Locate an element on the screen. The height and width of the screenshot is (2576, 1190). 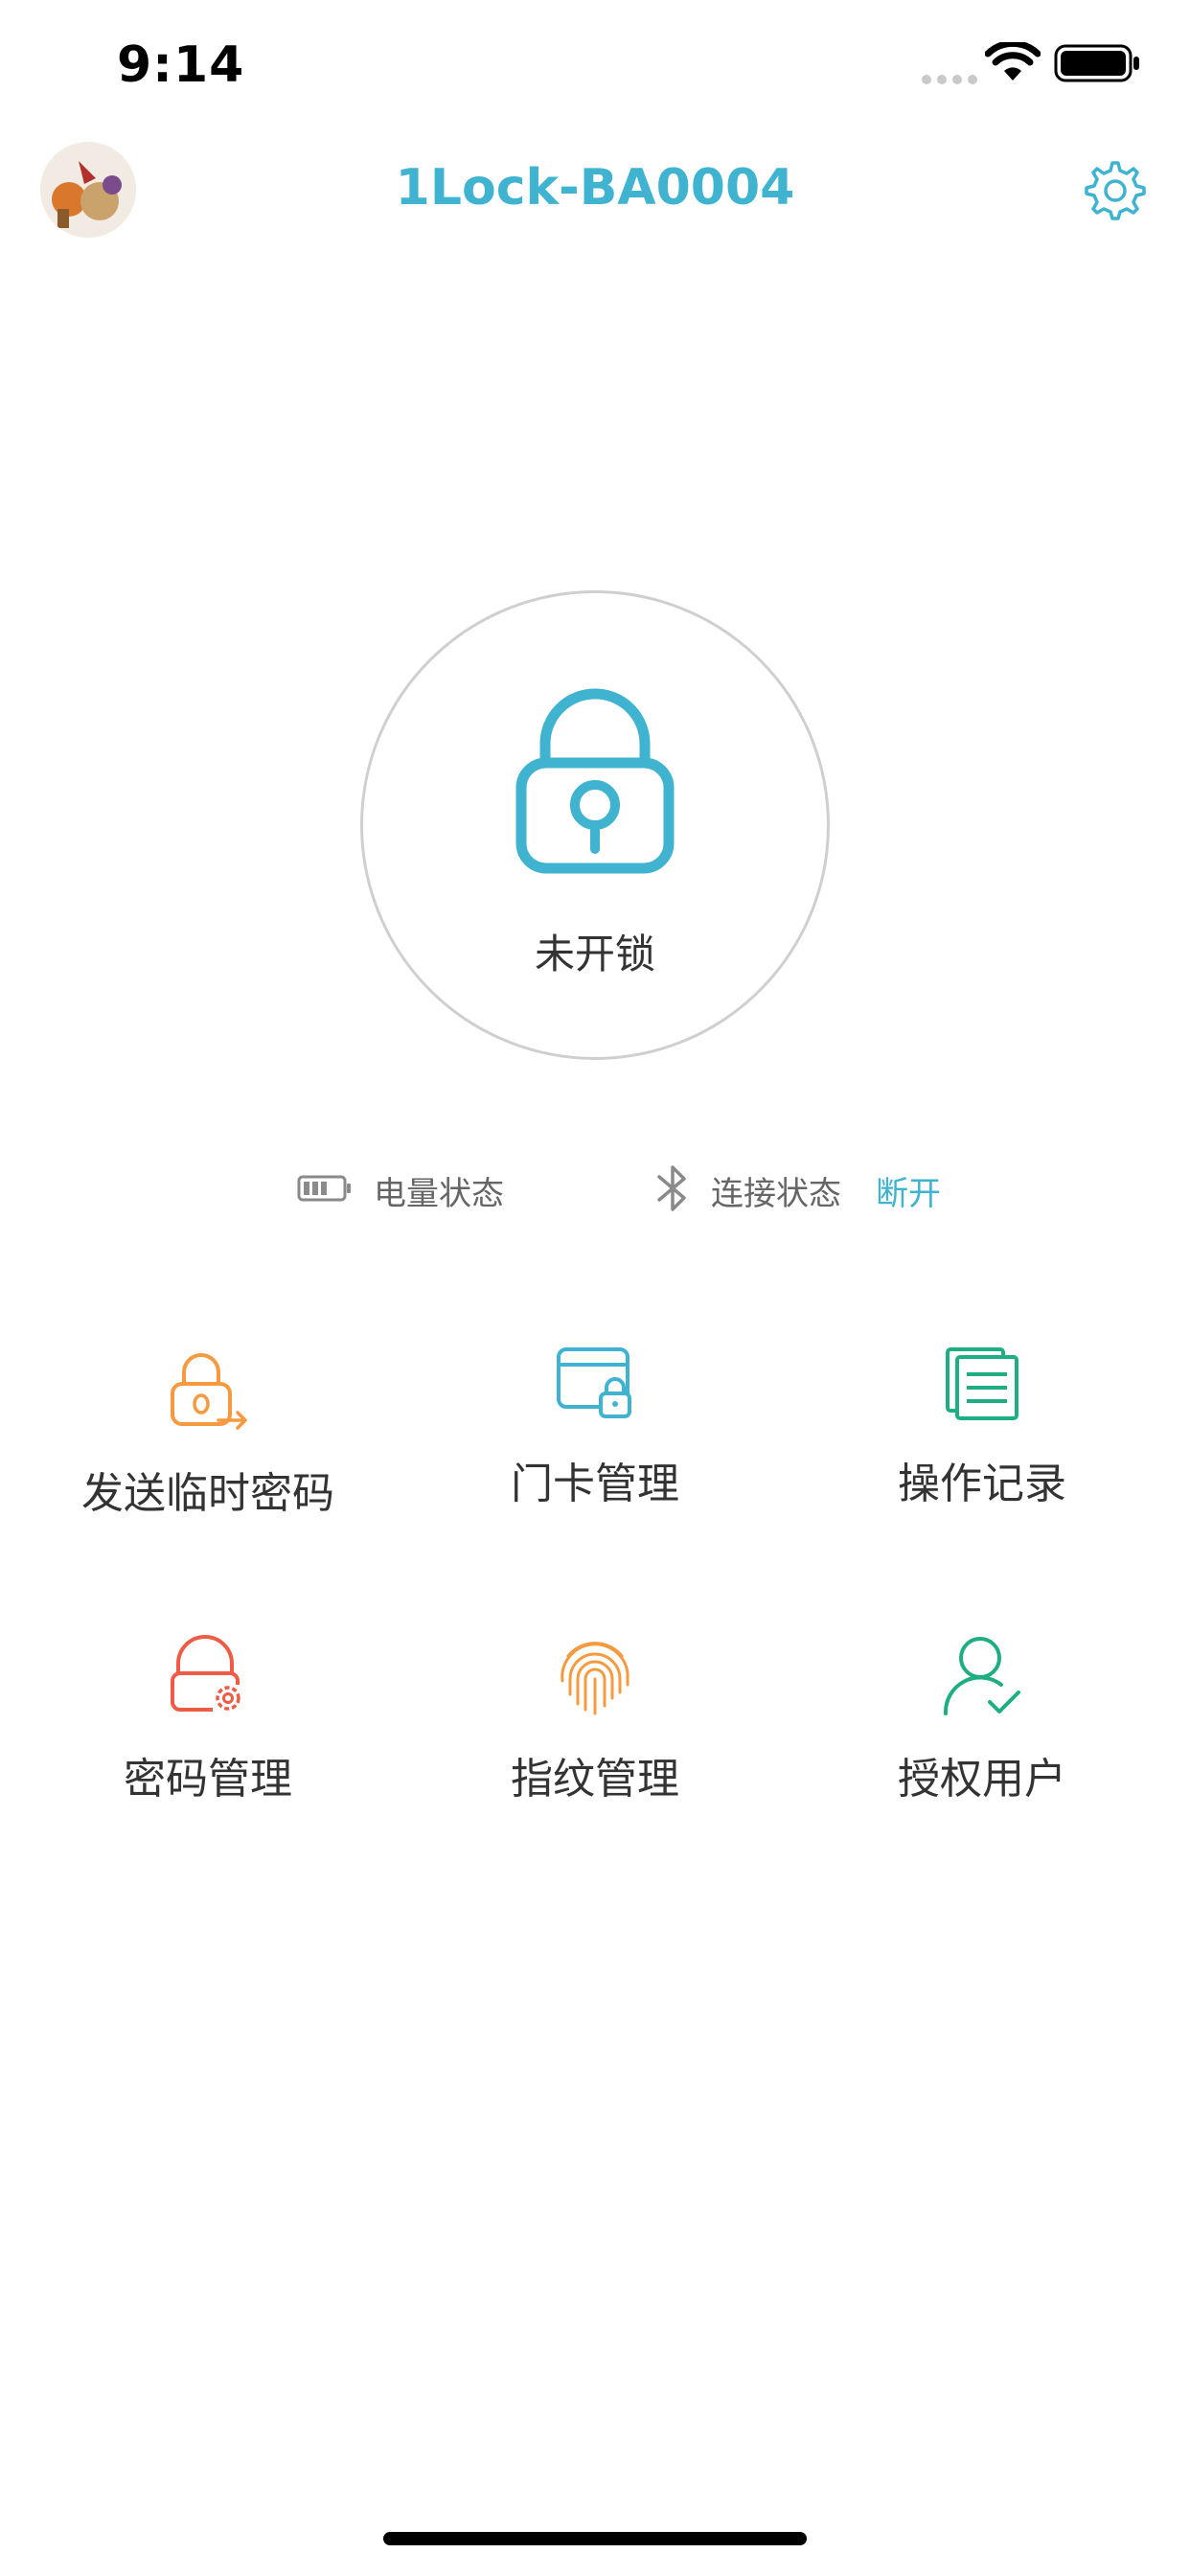
password-settings-icon is located at coordinates (206, 1673).